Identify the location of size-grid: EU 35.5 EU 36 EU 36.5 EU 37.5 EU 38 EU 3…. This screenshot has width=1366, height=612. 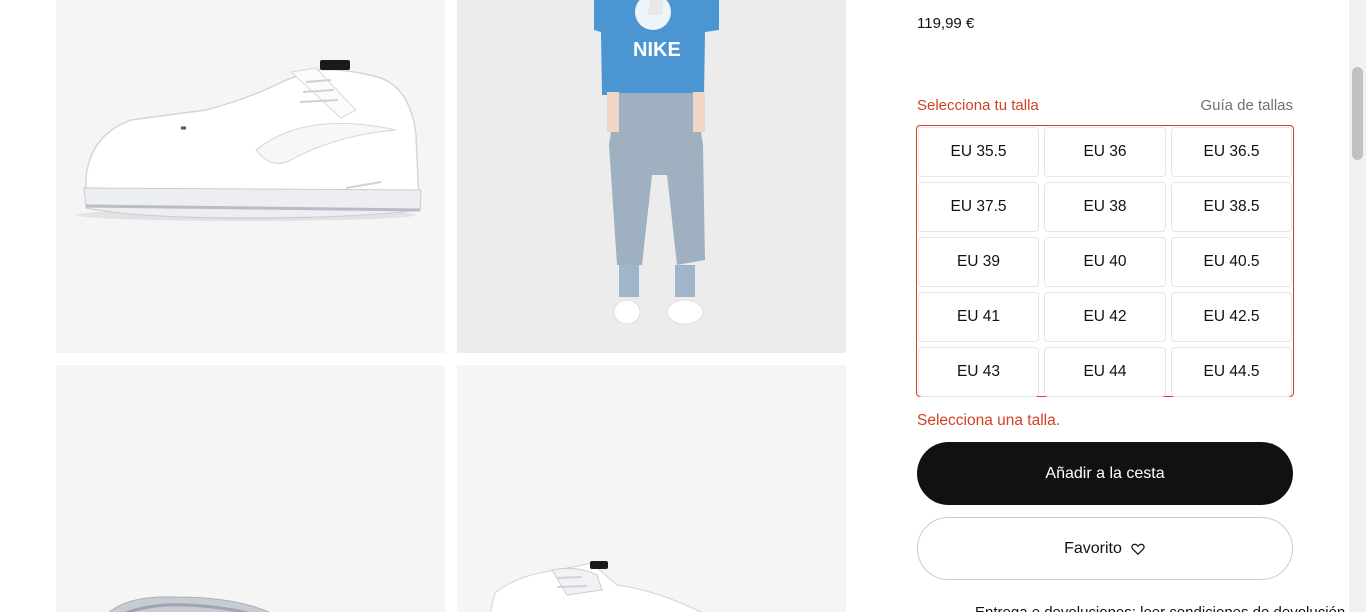
(1105, 261).